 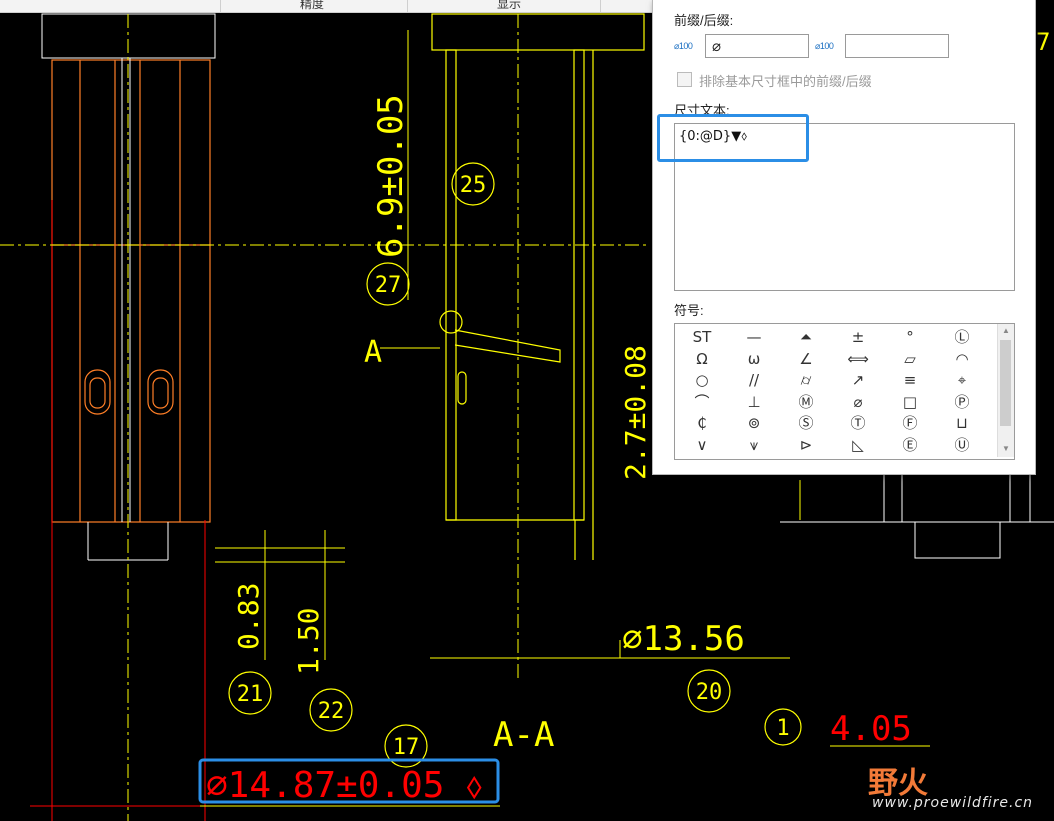 What do you see at coordinates (962, 337) in the screenshot?
I see `symbol-cell: Ⓛ` at bounding box center [962, 337].